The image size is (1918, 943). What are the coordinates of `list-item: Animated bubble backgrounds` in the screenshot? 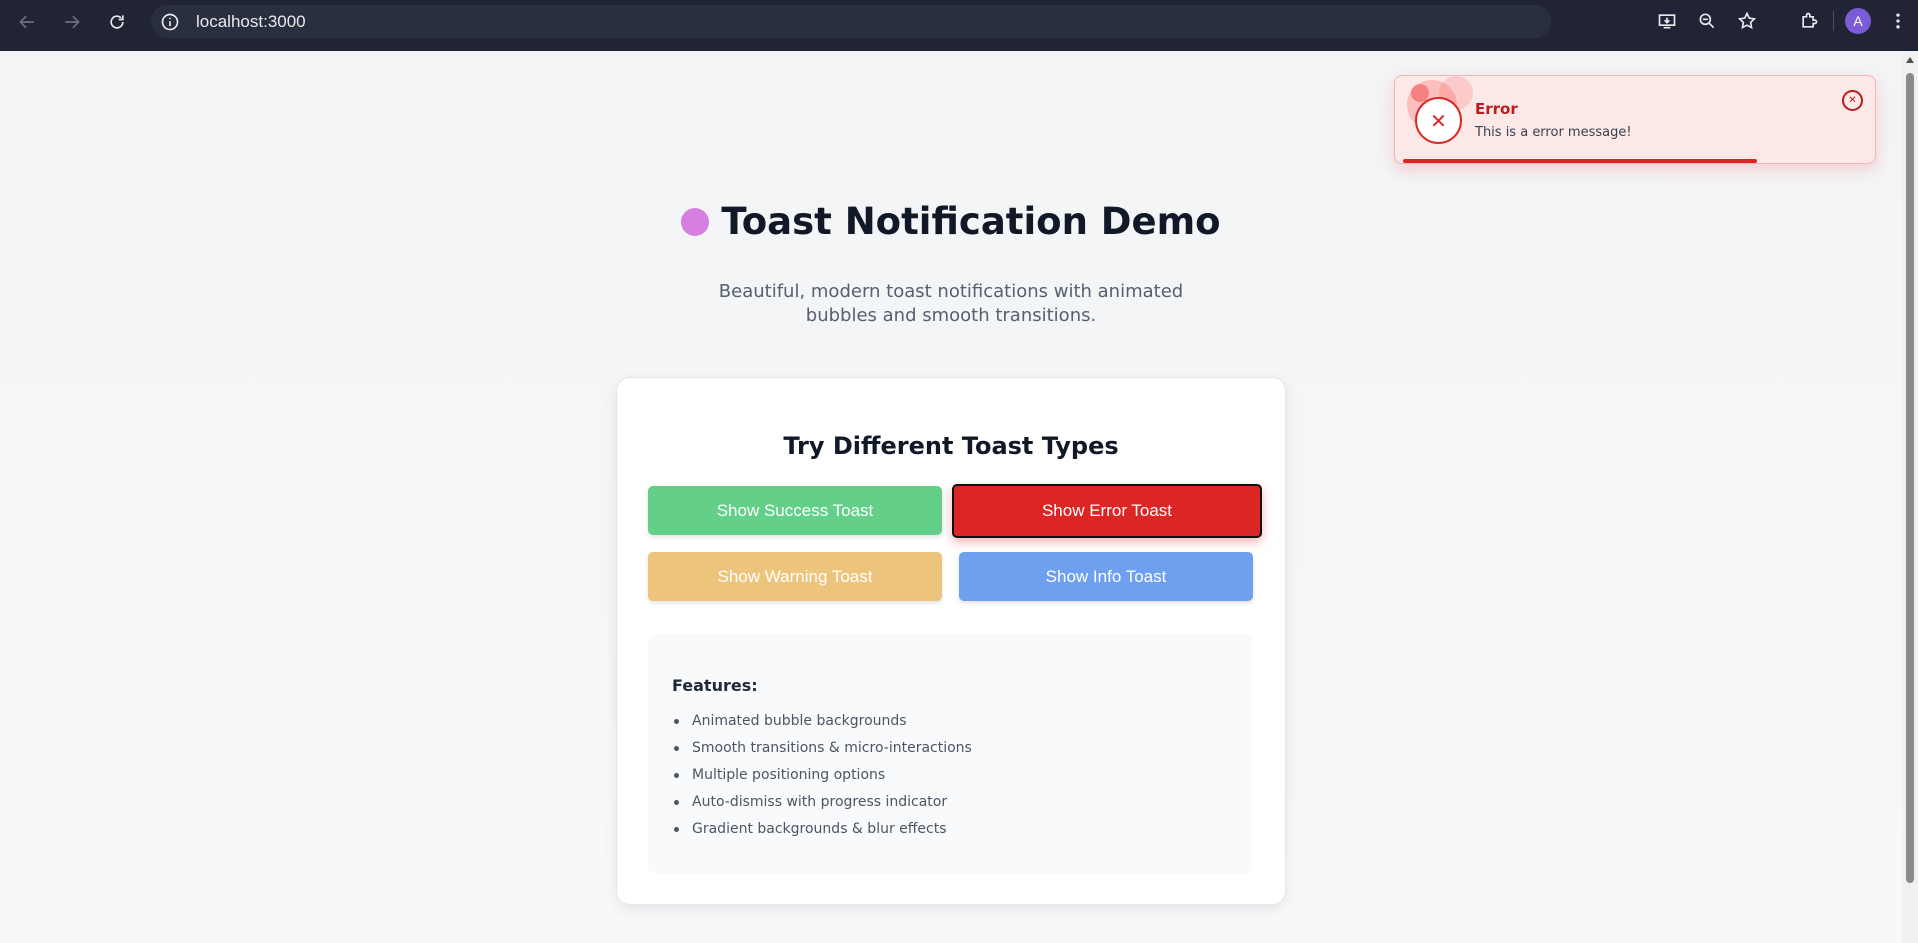 It's located at (822, 721).